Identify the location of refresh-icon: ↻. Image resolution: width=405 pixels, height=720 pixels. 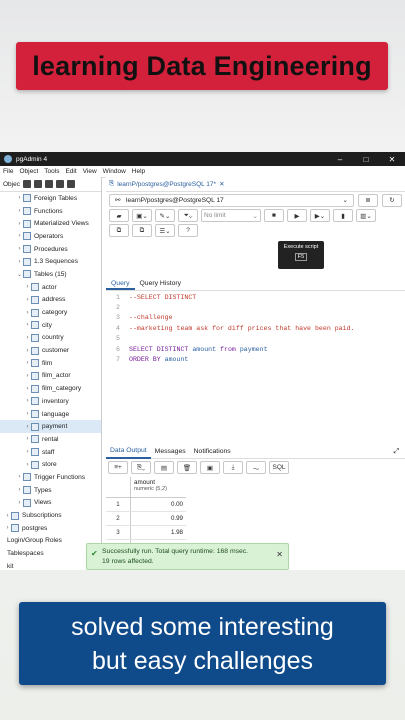
(392, 200).